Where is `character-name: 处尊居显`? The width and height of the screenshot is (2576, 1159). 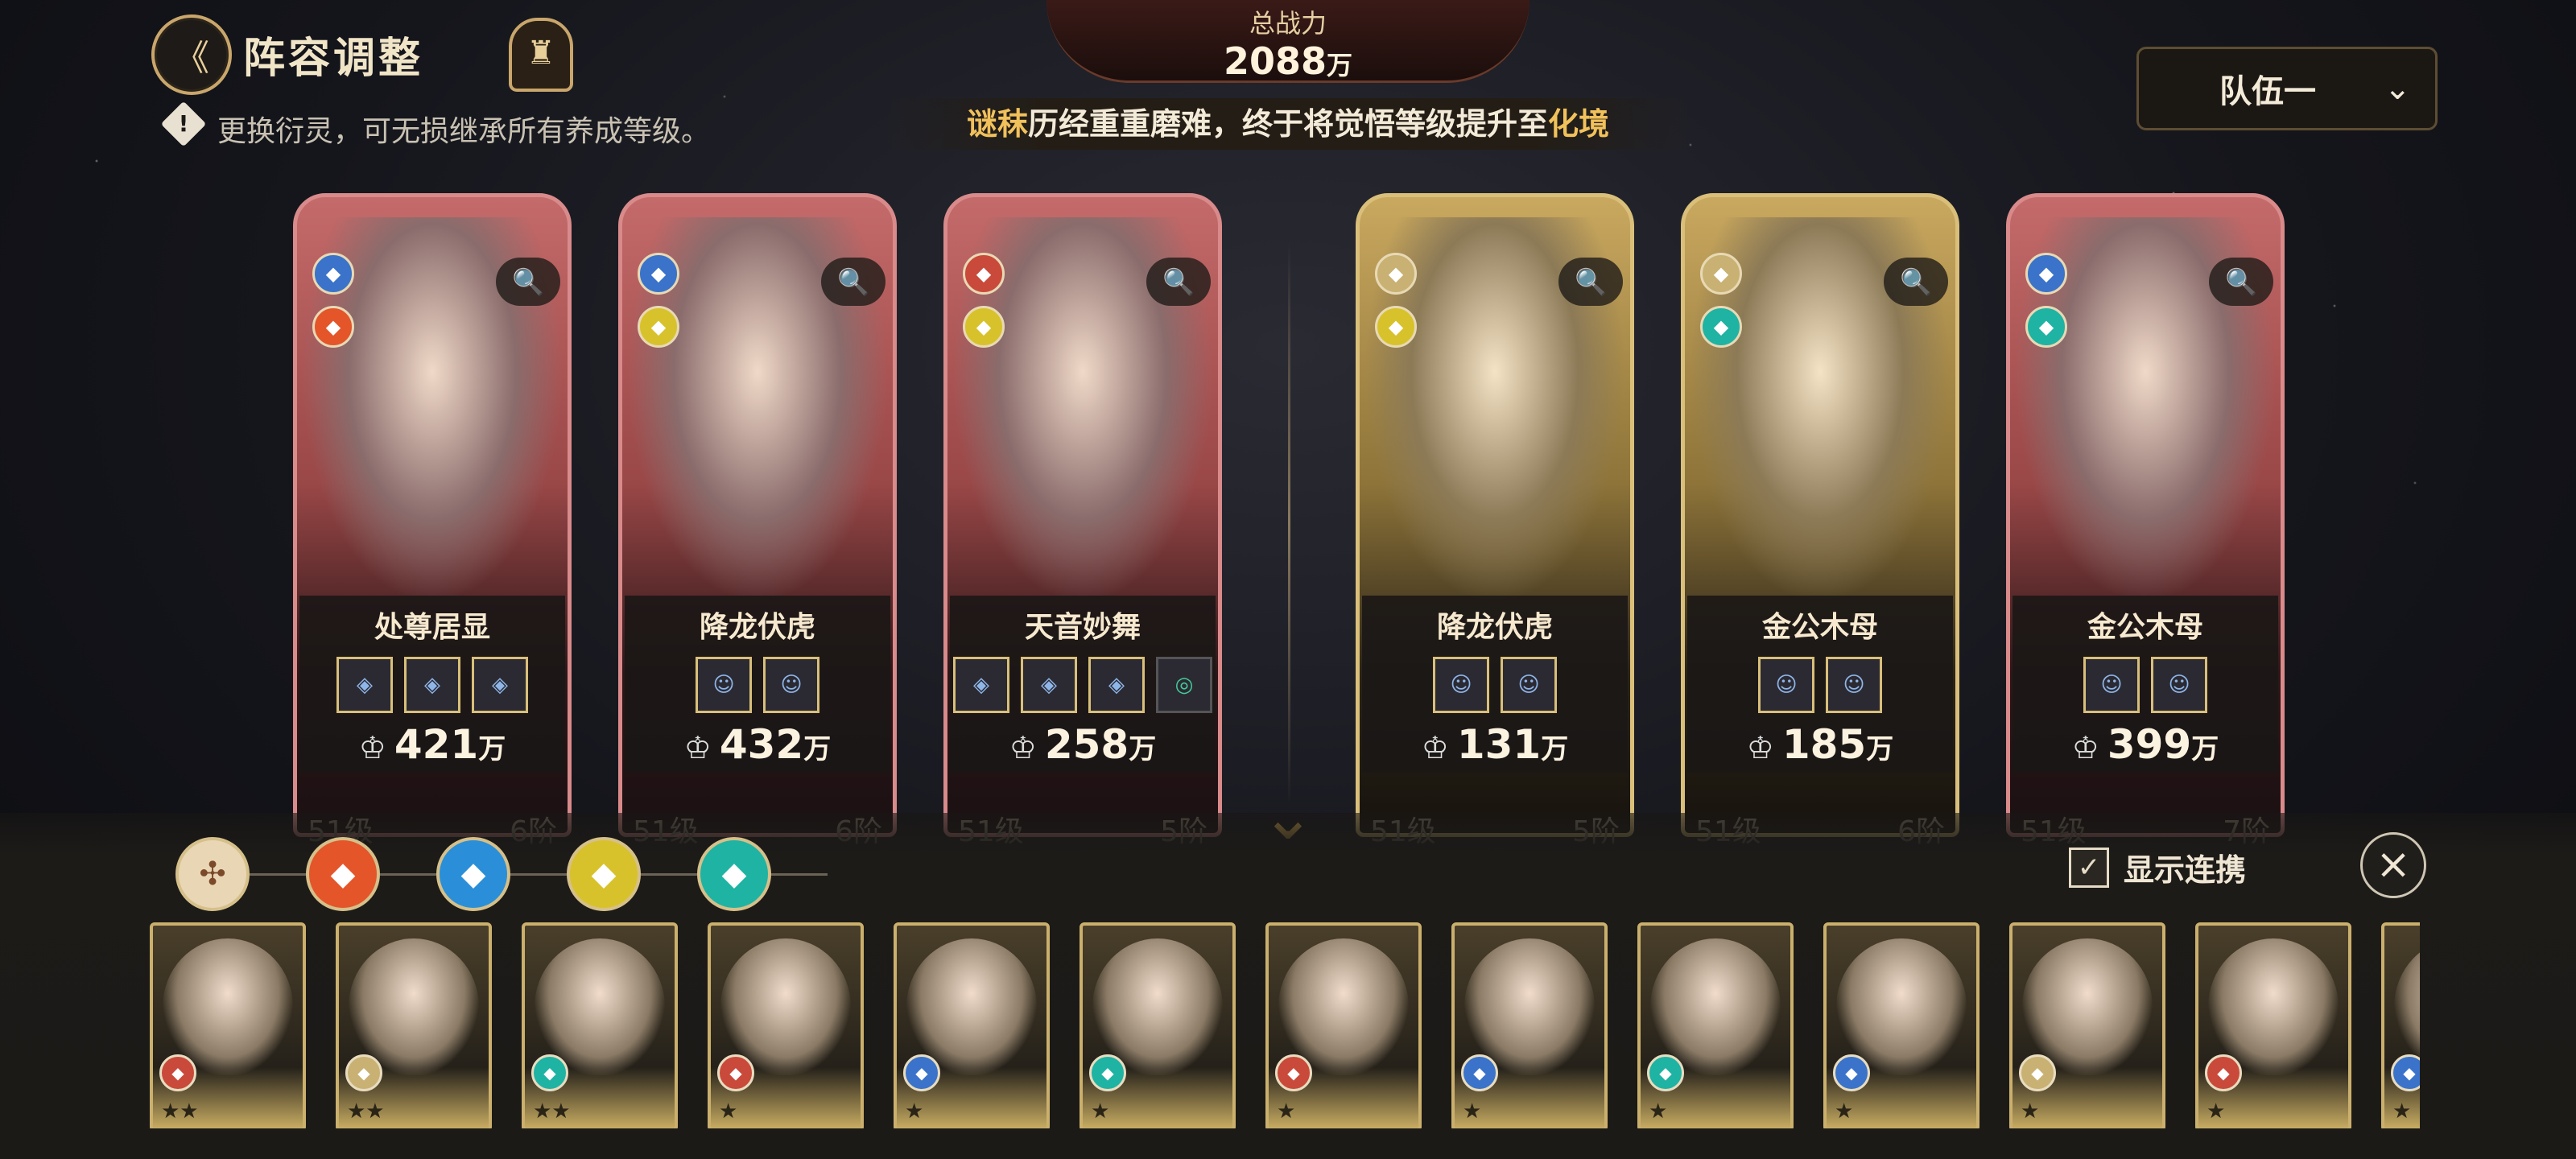 character-name: 处尊居显 is located at coordinates (432, 627).